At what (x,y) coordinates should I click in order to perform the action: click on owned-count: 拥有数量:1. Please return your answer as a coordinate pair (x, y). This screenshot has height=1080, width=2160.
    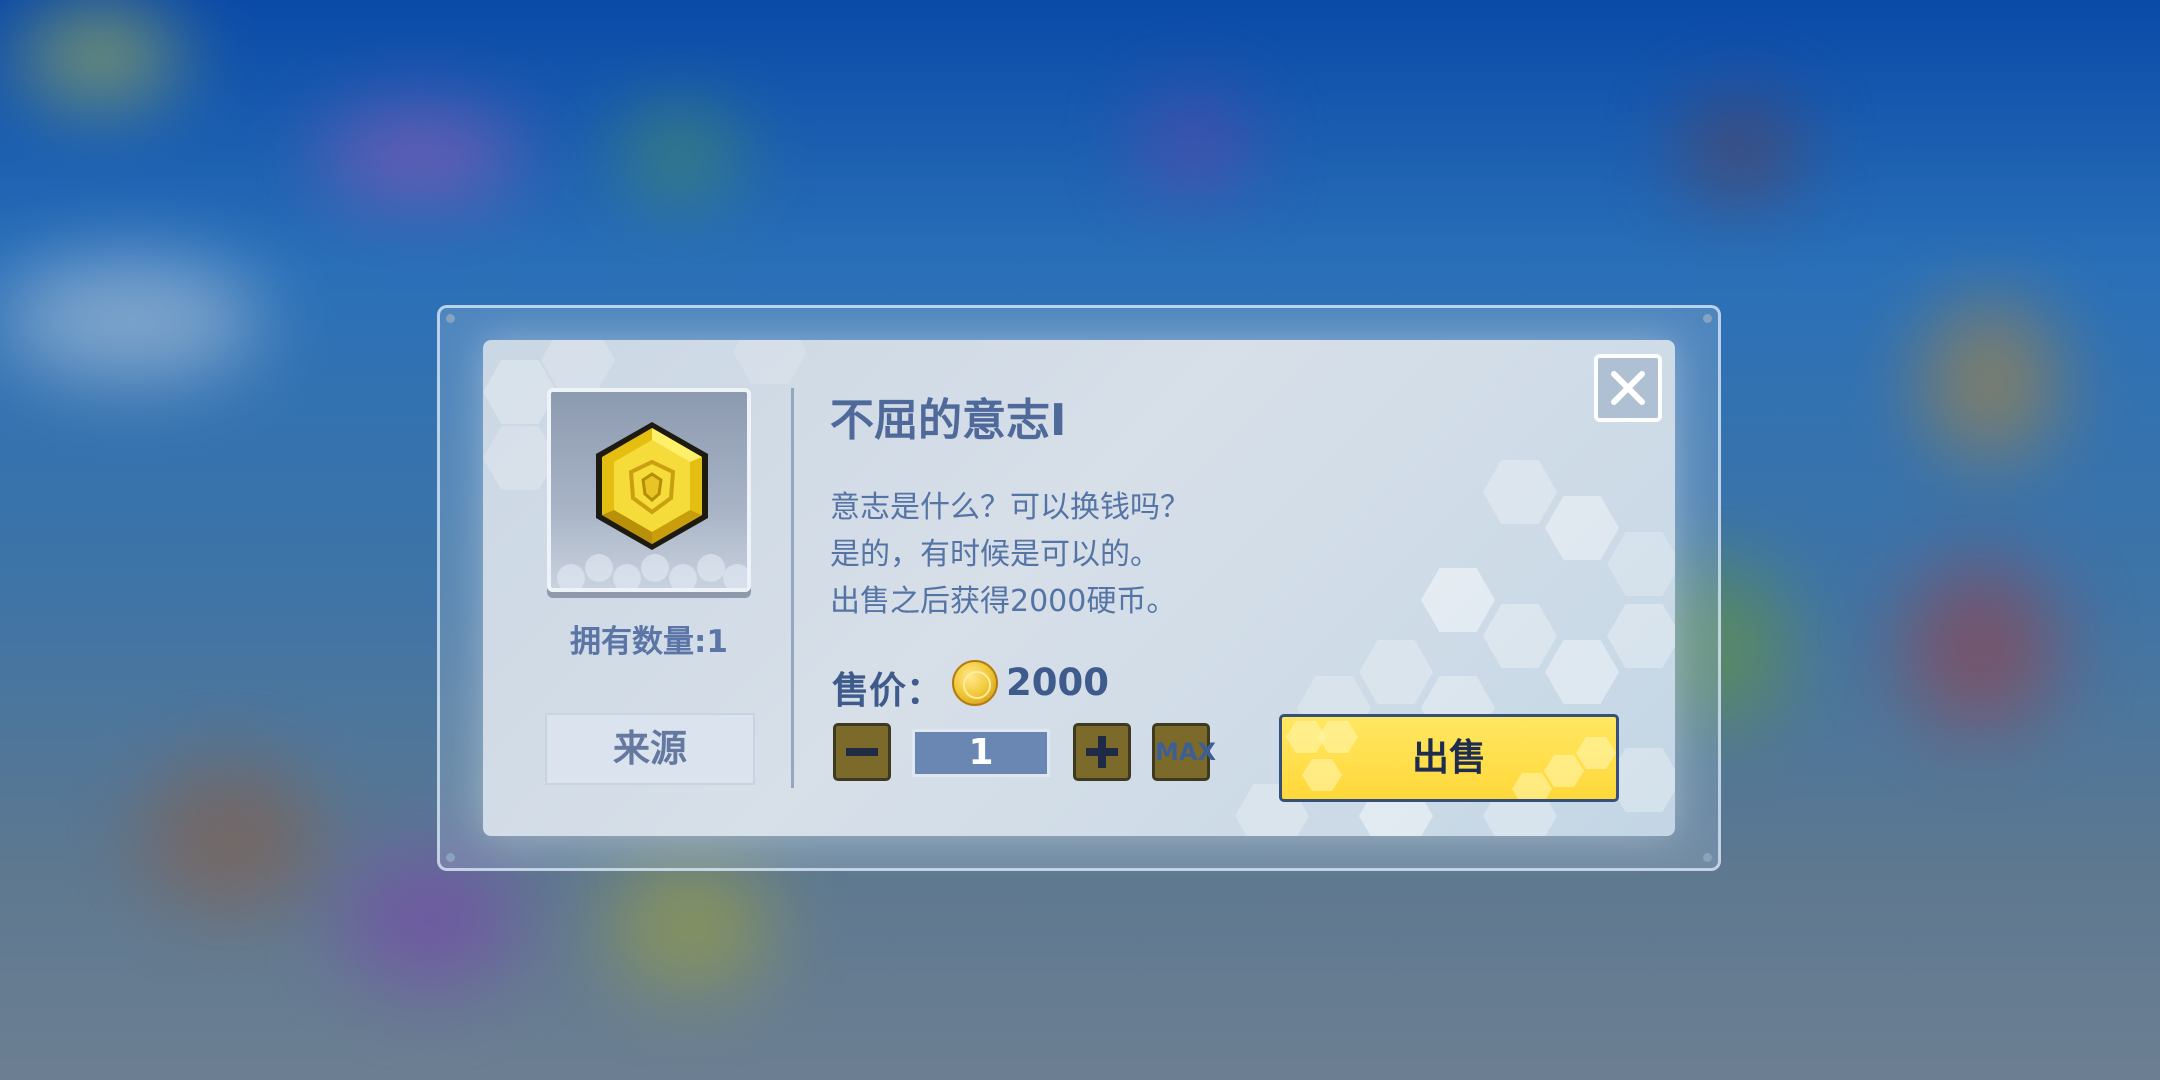
    Looking at the image, I should click on (649, 642).